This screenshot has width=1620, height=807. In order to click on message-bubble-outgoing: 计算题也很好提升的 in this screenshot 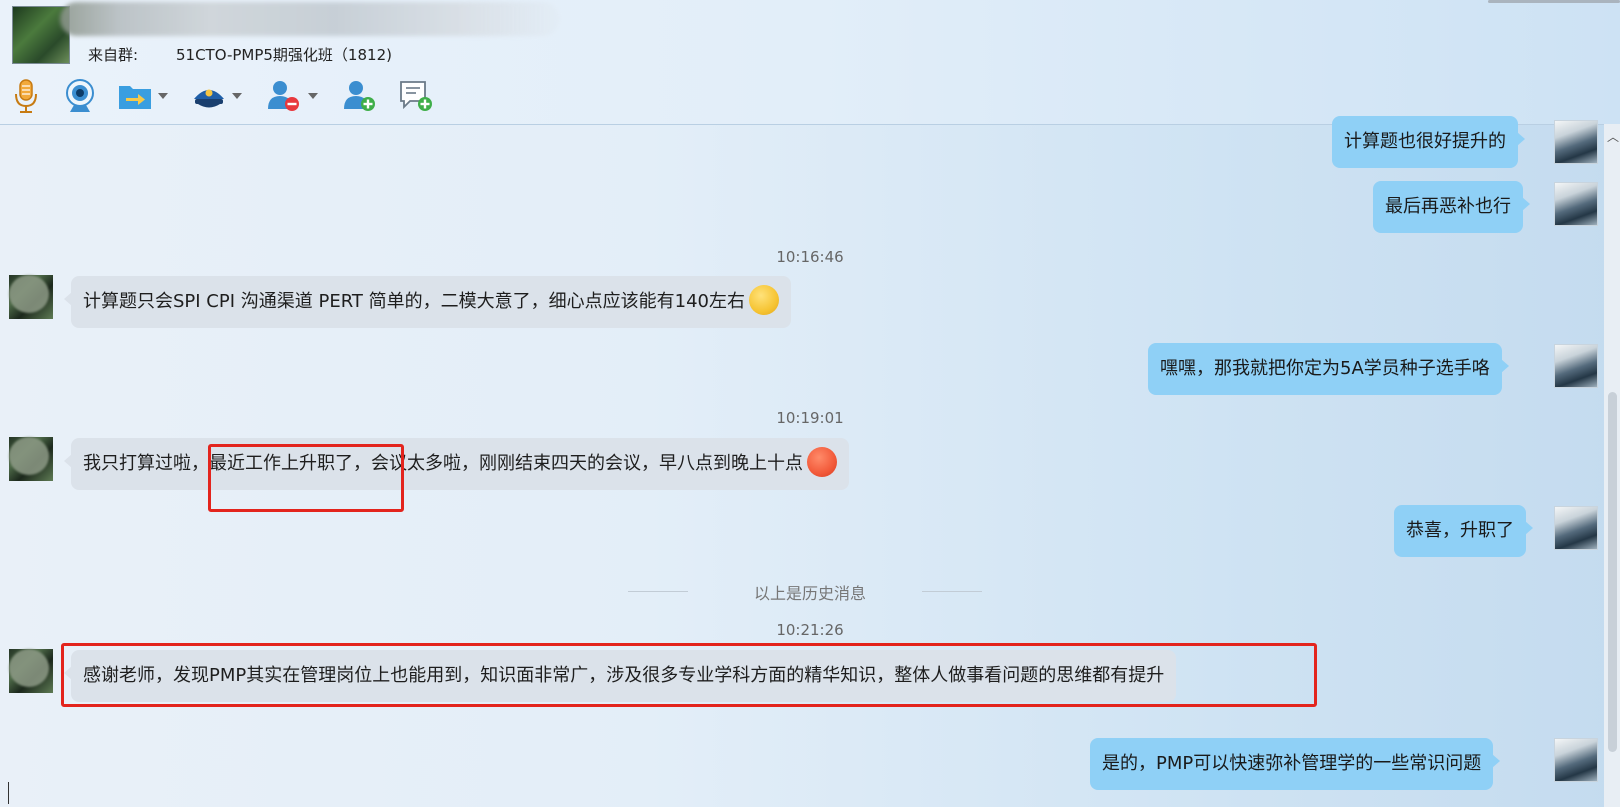, I will do `click(1428, 142)`.